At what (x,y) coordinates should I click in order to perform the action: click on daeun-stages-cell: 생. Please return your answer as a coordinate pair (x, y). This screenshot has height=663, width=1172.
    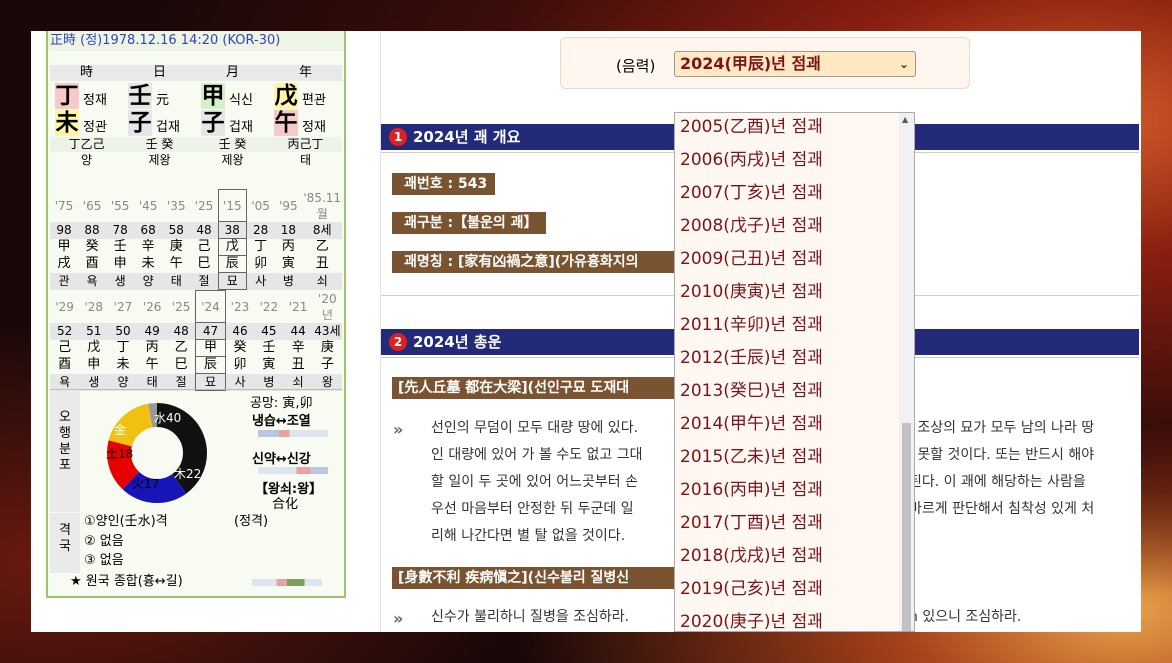
    Looking at the image, I should click on (120, 281).